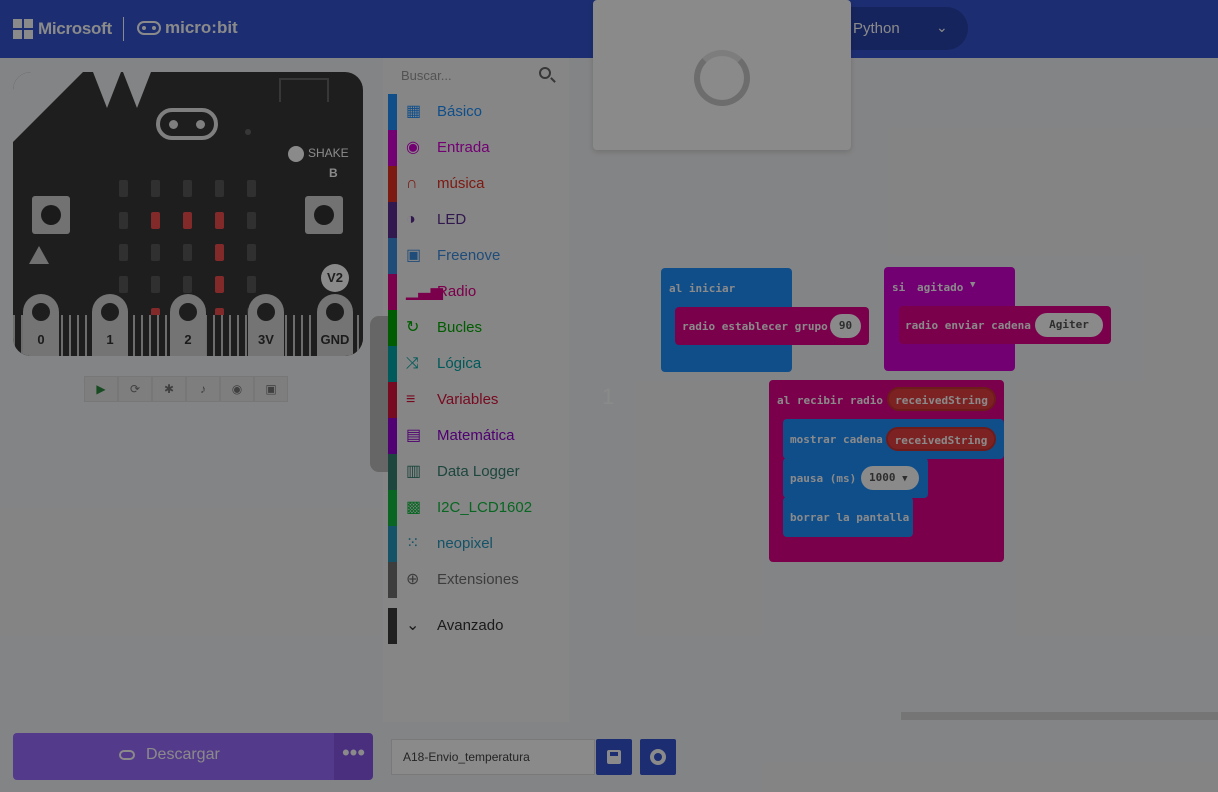  Describe the element at coordinates (470, 625) in the screenshot. I see `category-label: Avanzado` at that location.